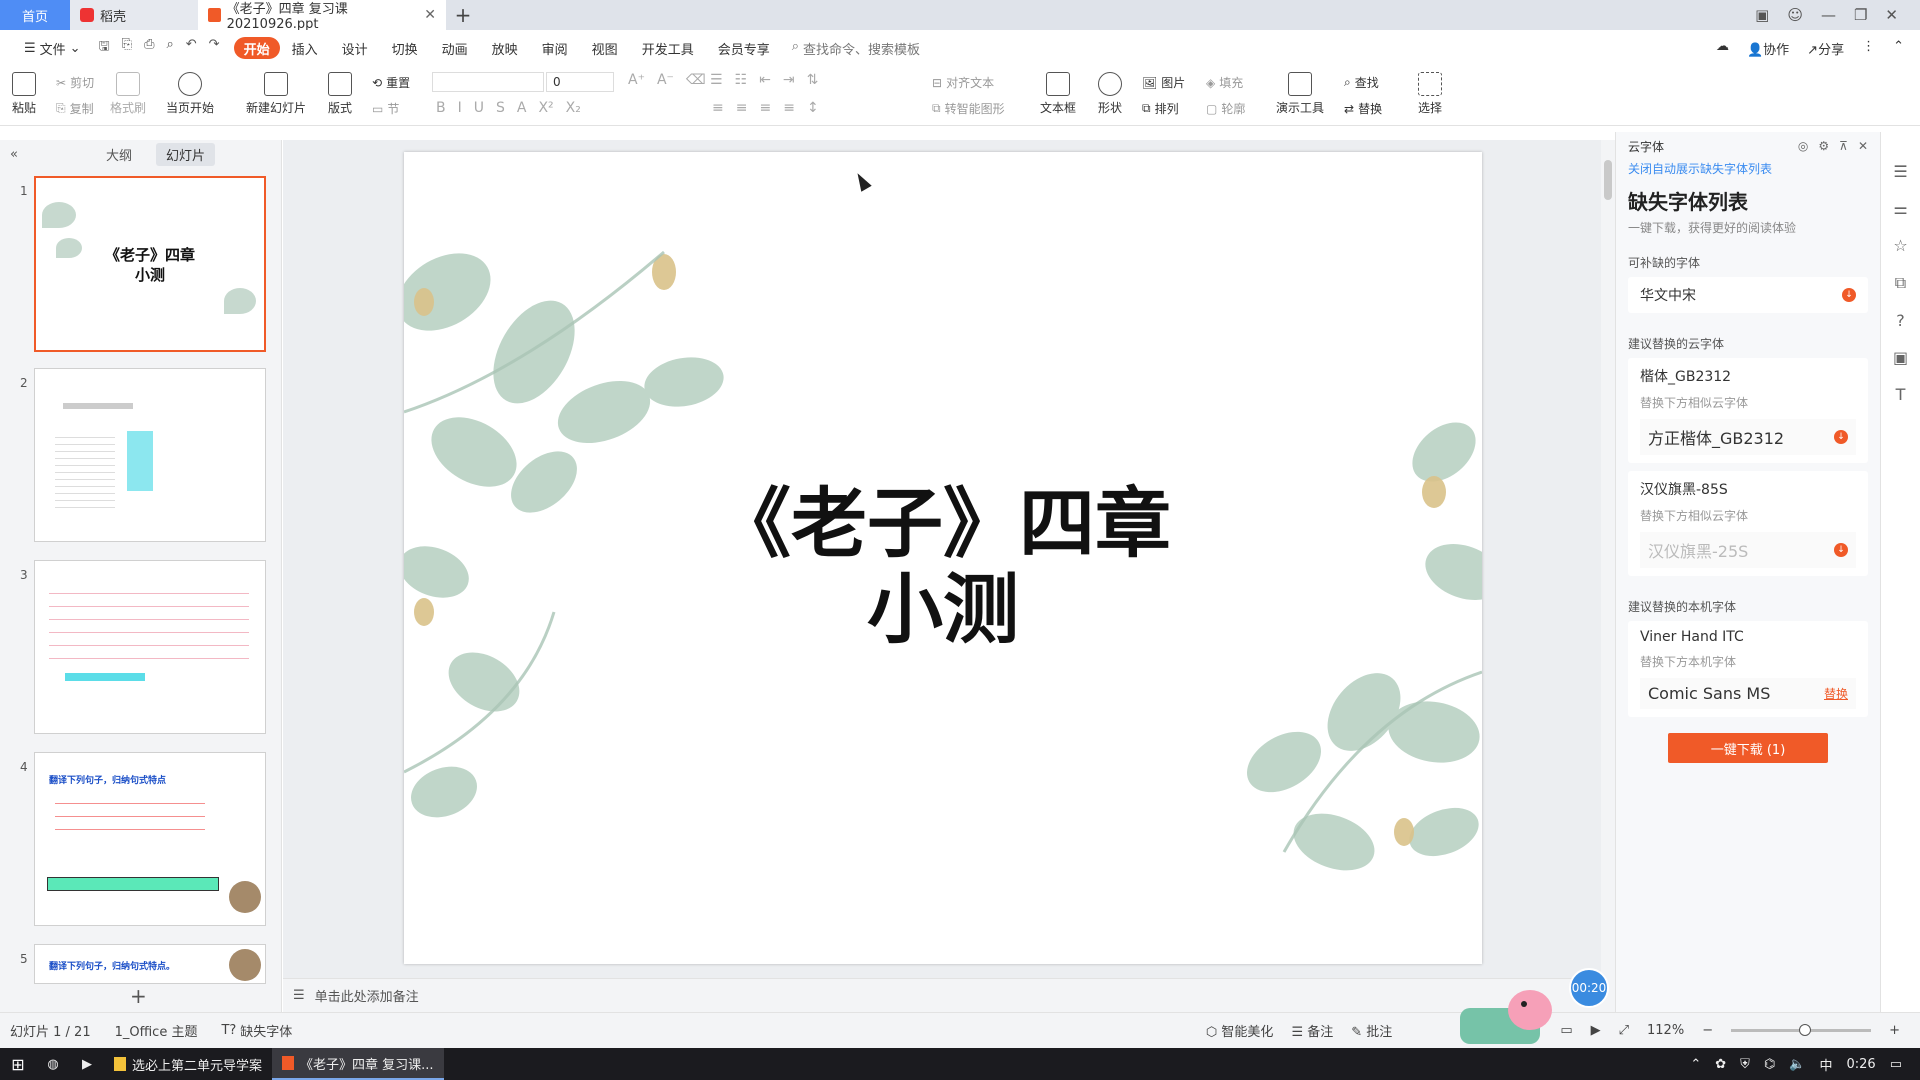 Image resolution: width=1920 pixels, height=1080 pixels. I want to click on font-card-local: Viner Hand ITC 替换下方本机字体 Comic Sans MS 替换, so click(1748, 669).